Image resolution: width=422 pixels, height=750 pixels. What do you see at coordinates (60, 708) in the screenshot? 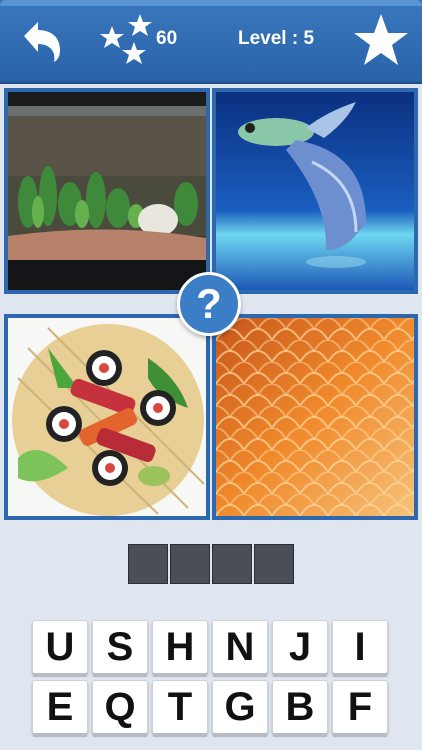
I see `letter-key: E` at bounding box center [60, 708].